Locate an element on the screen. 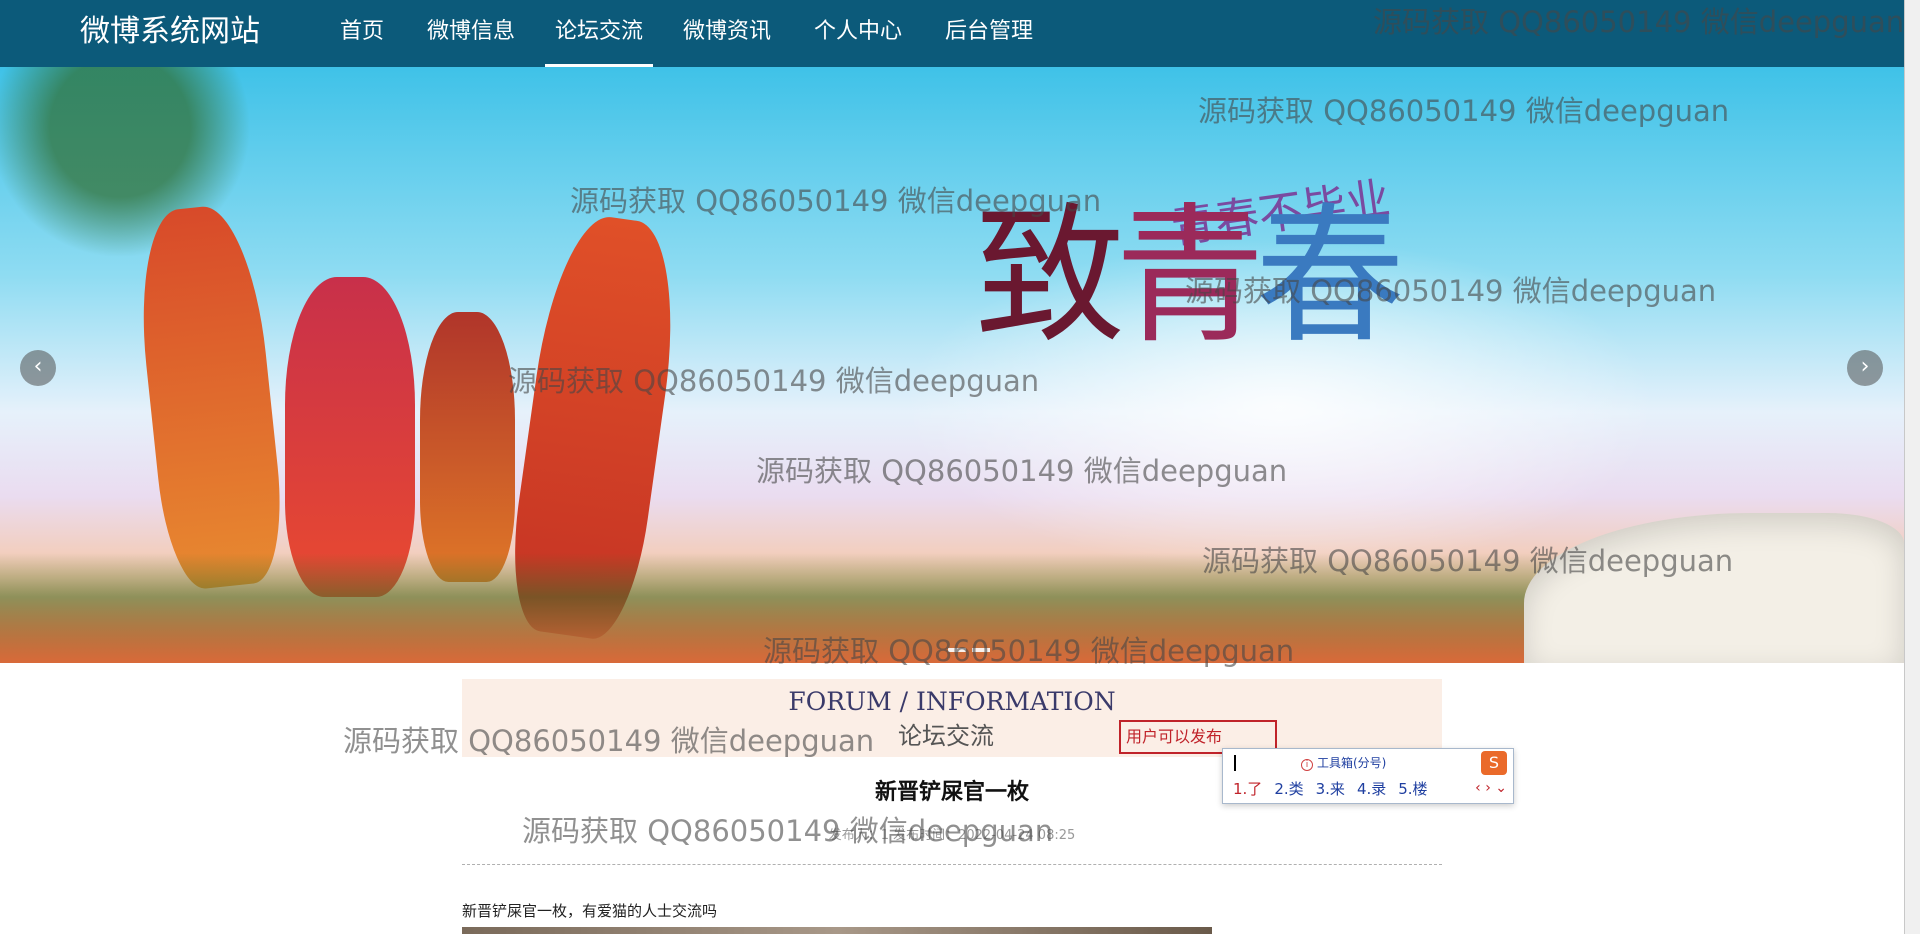 Image resolution: width=1920 pixels, height=934 pixels. post-title: 新晋铲屎官一枚 is located at coordinates (951, 792).